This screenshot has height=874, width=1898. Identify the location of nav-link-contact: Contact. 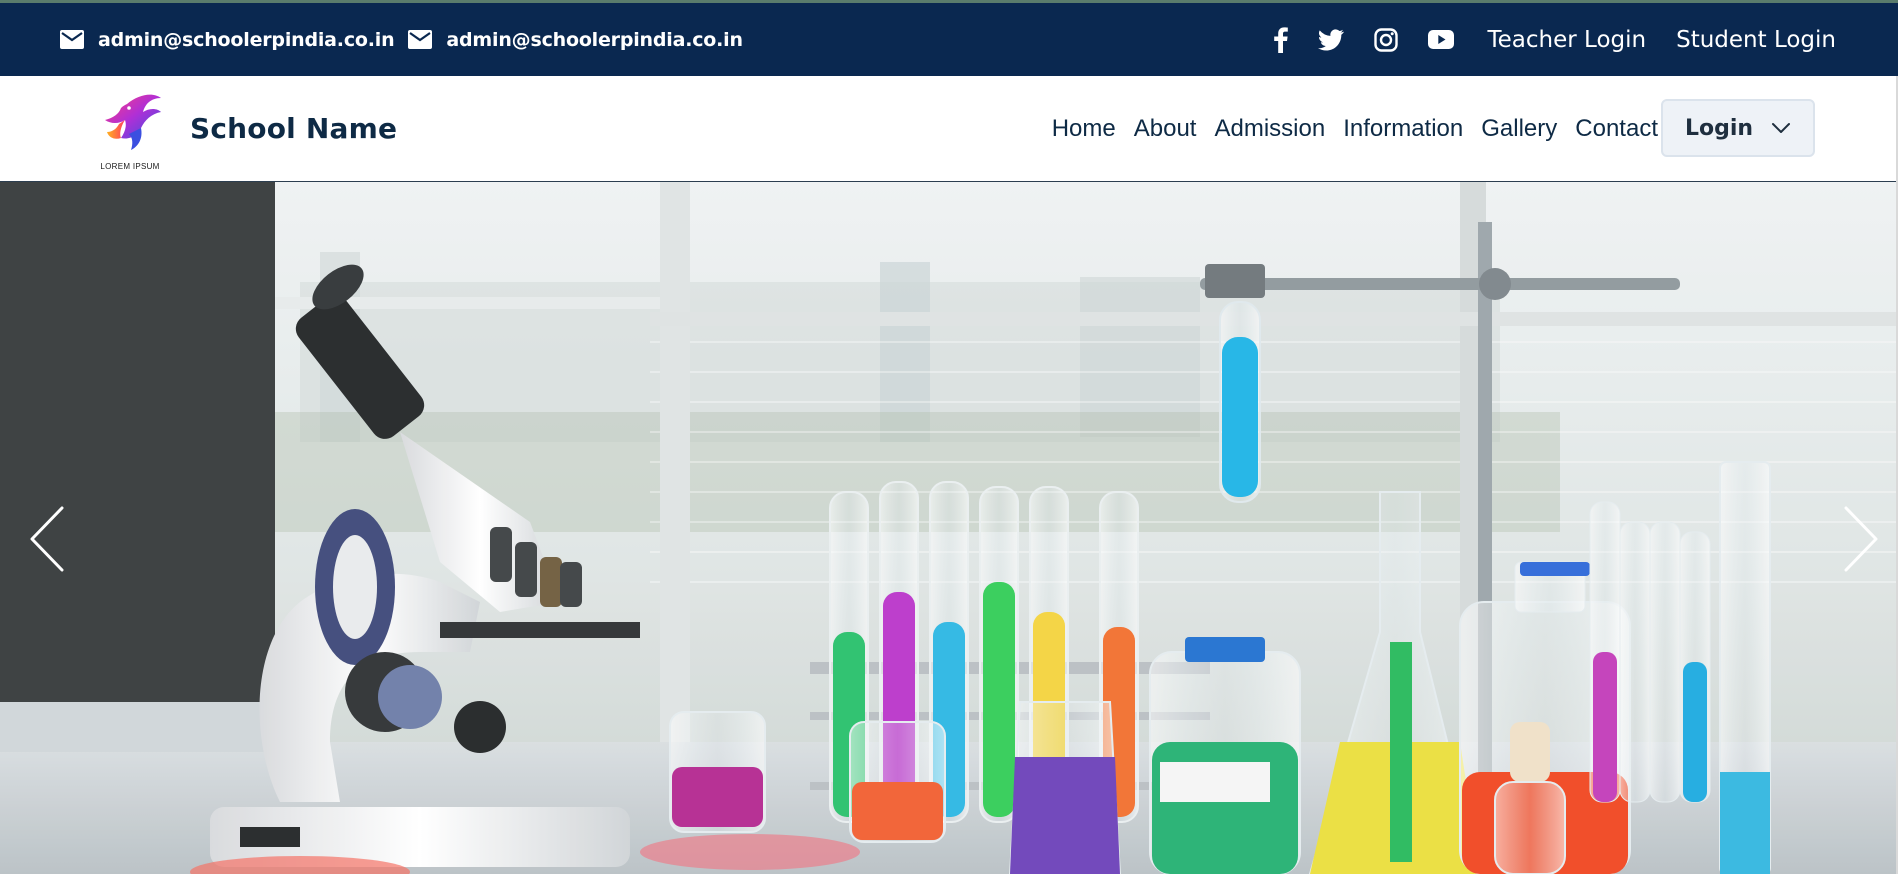
(1616, 129).